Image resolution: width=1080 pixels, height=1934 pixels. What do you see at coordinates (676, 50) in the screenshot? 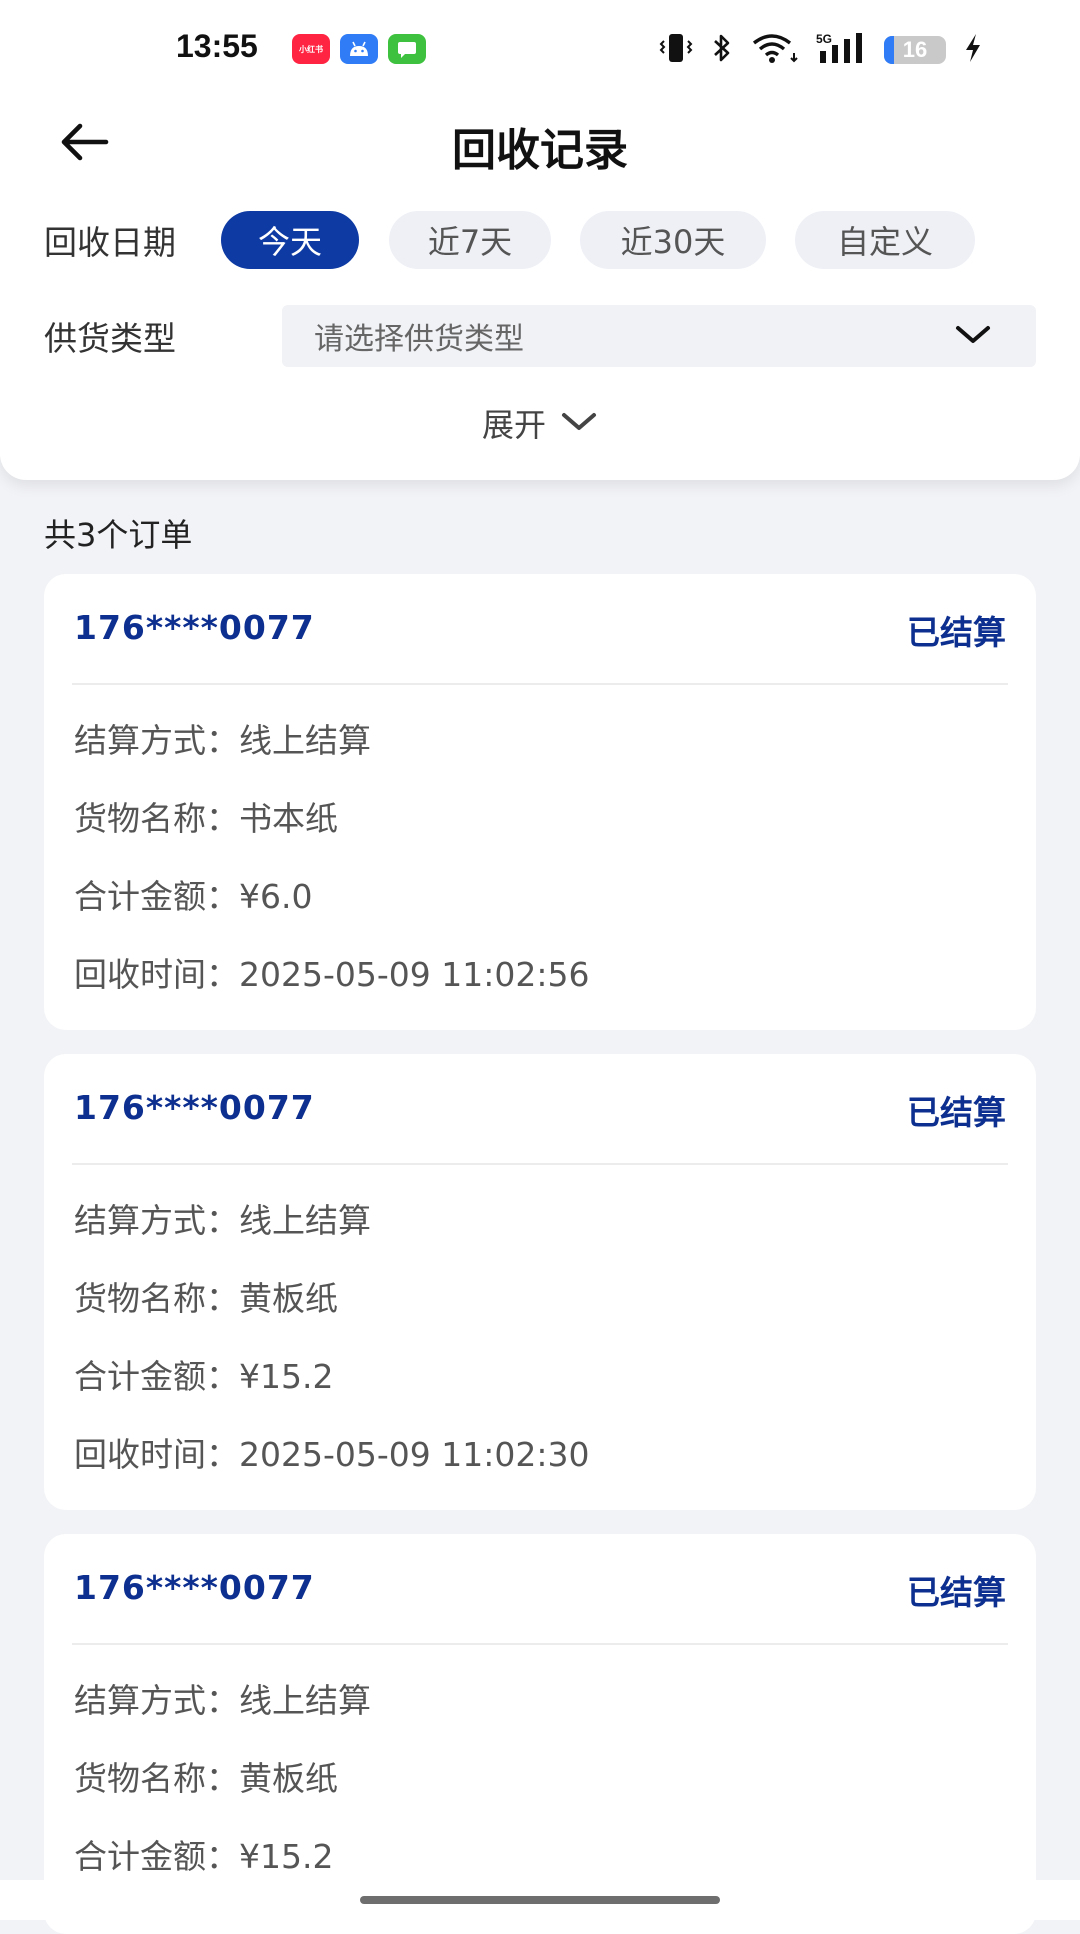
I see `vibrate-icon` at bounding box center [676, 50].